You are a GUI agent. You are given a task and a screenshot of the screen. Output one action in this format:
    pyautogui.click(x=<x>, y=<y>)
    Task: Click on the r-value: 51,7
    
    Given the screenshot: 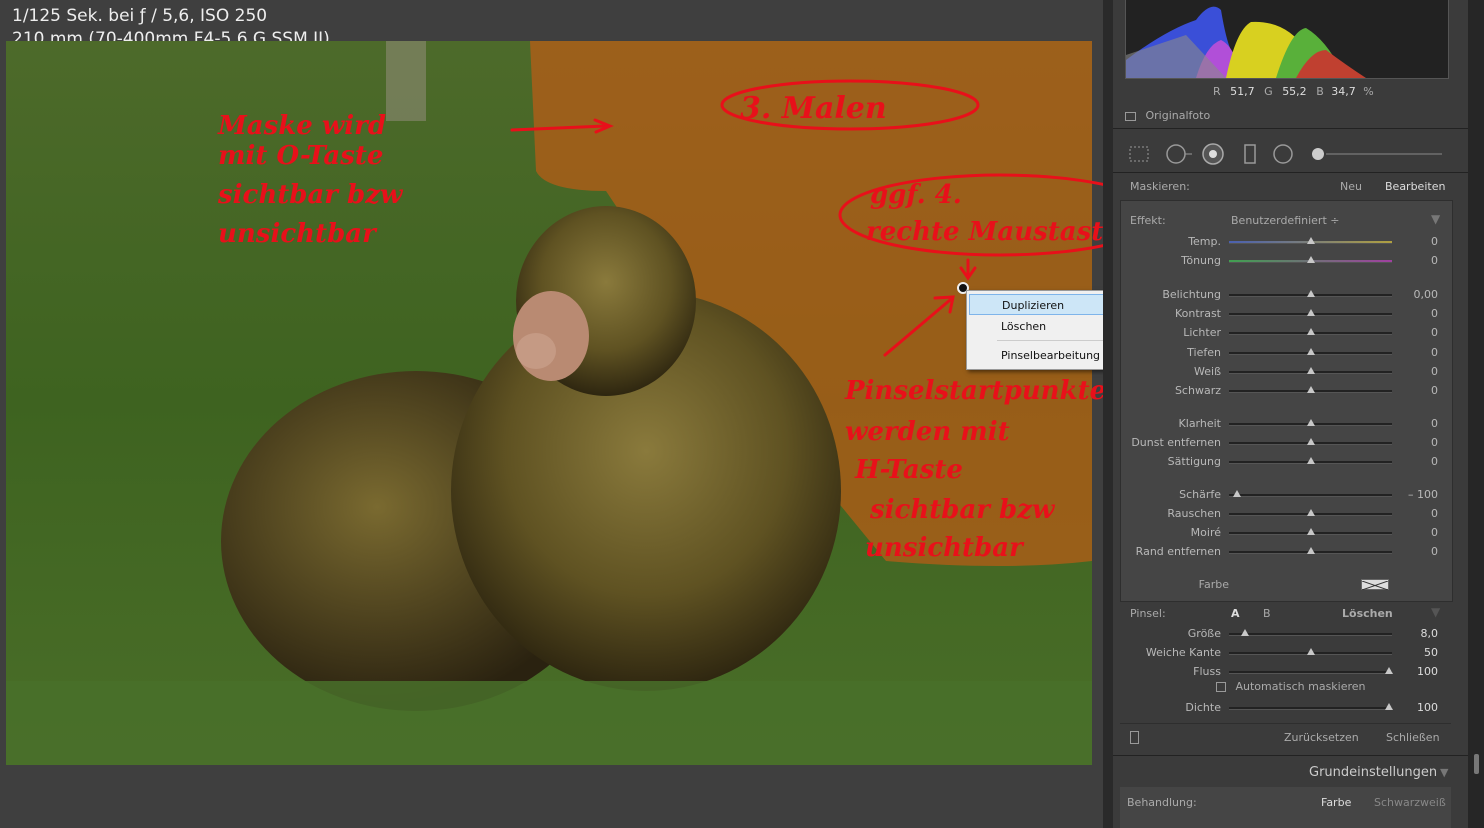 What is the action you would take?
    pyautogui.click(x=1242, y=91)
    